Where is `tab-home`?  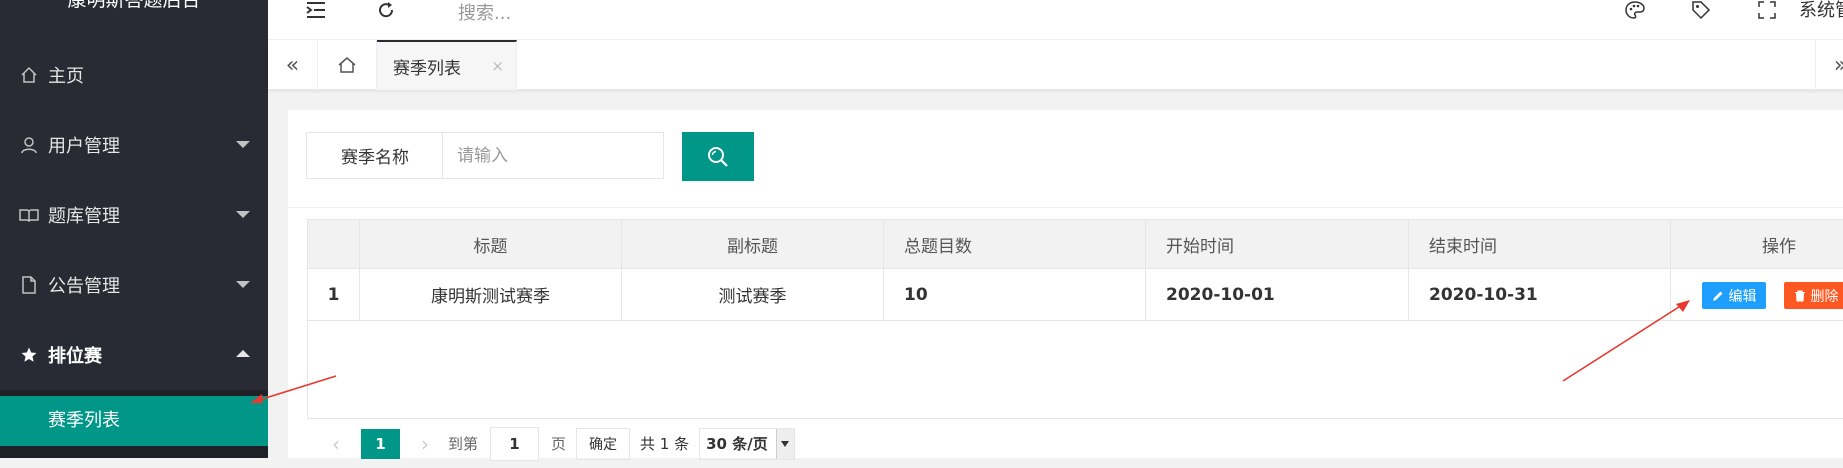 tab-home is located at coordinates (347, 65).